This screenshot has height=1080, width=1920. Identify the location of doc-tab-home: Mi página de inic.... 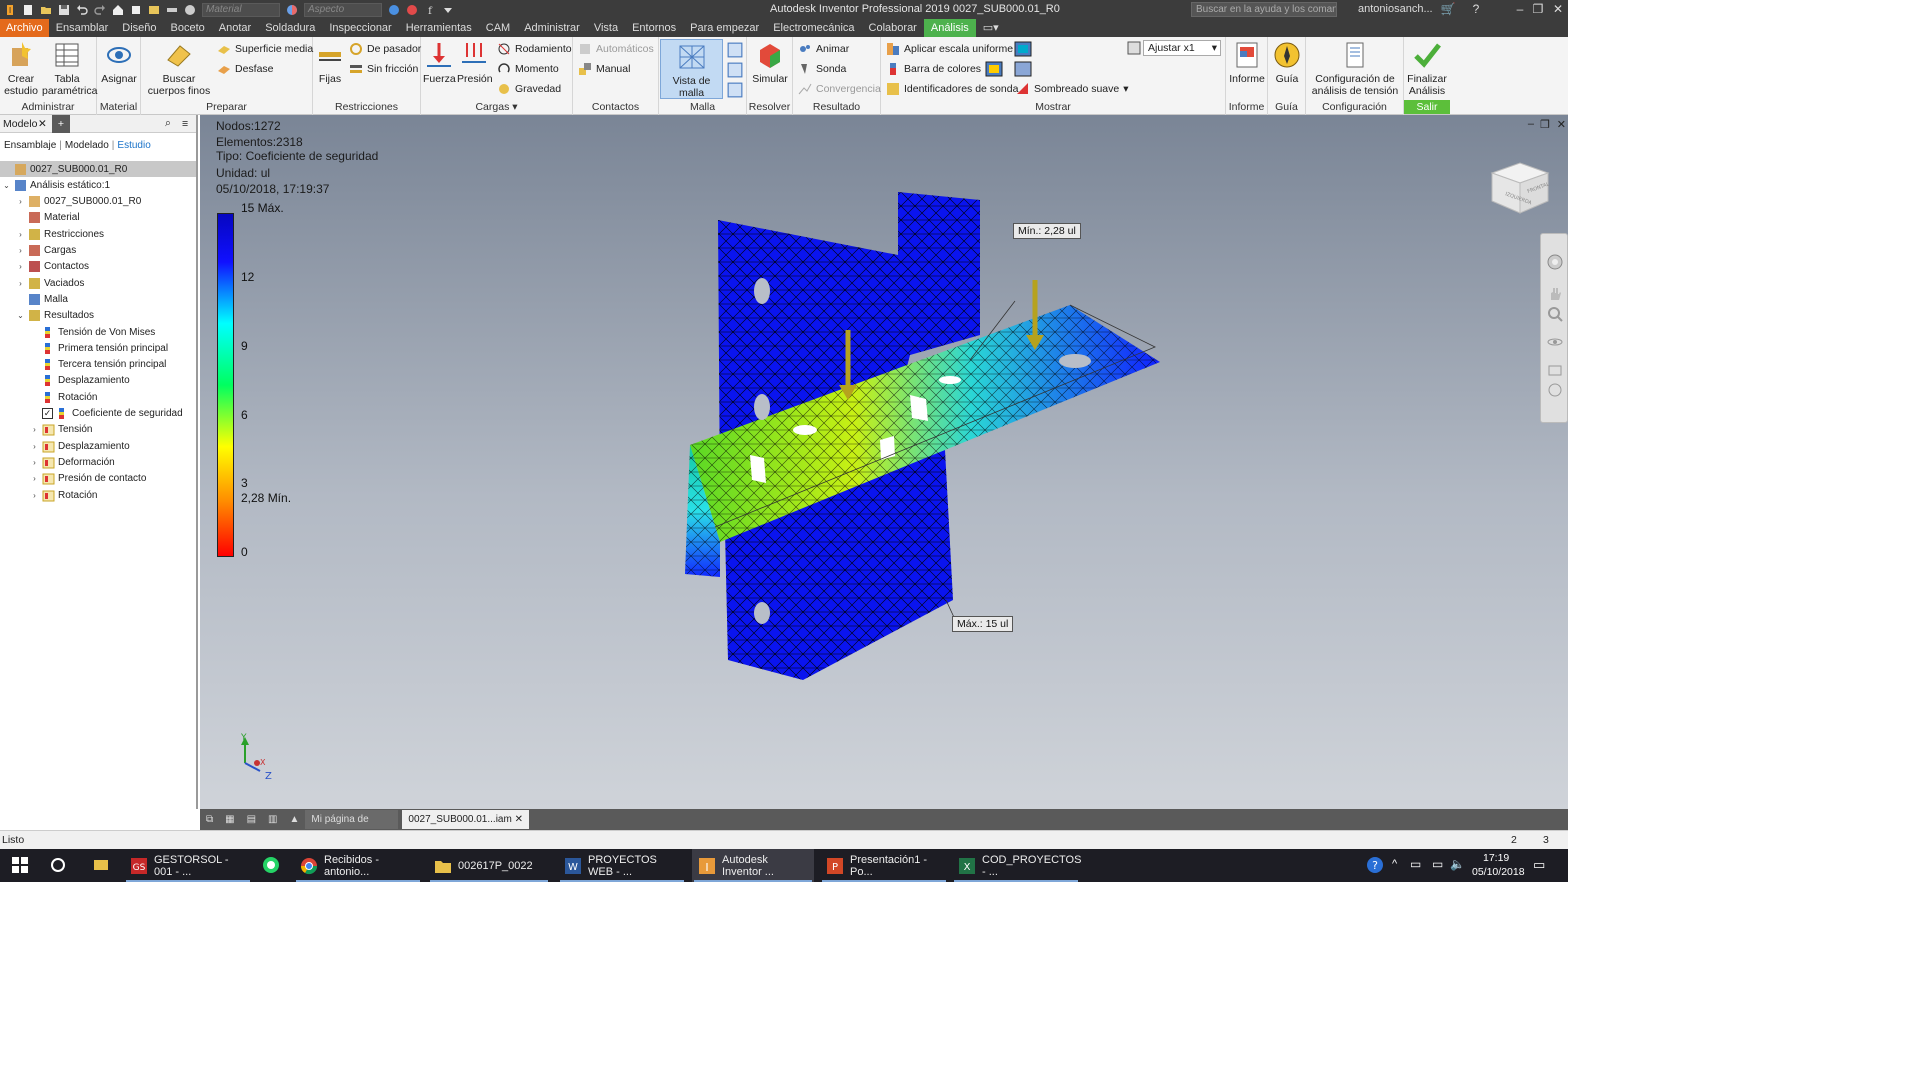
(352, 827).